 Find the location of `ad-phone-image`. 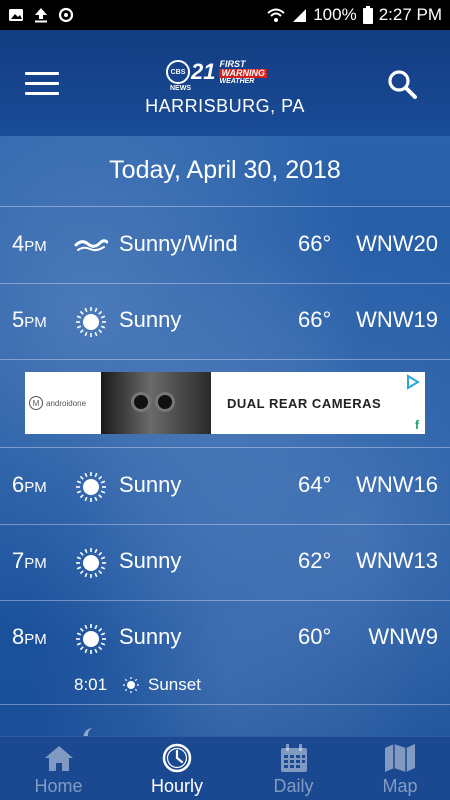

ad-phone-image is located at coordinates (156, 403).